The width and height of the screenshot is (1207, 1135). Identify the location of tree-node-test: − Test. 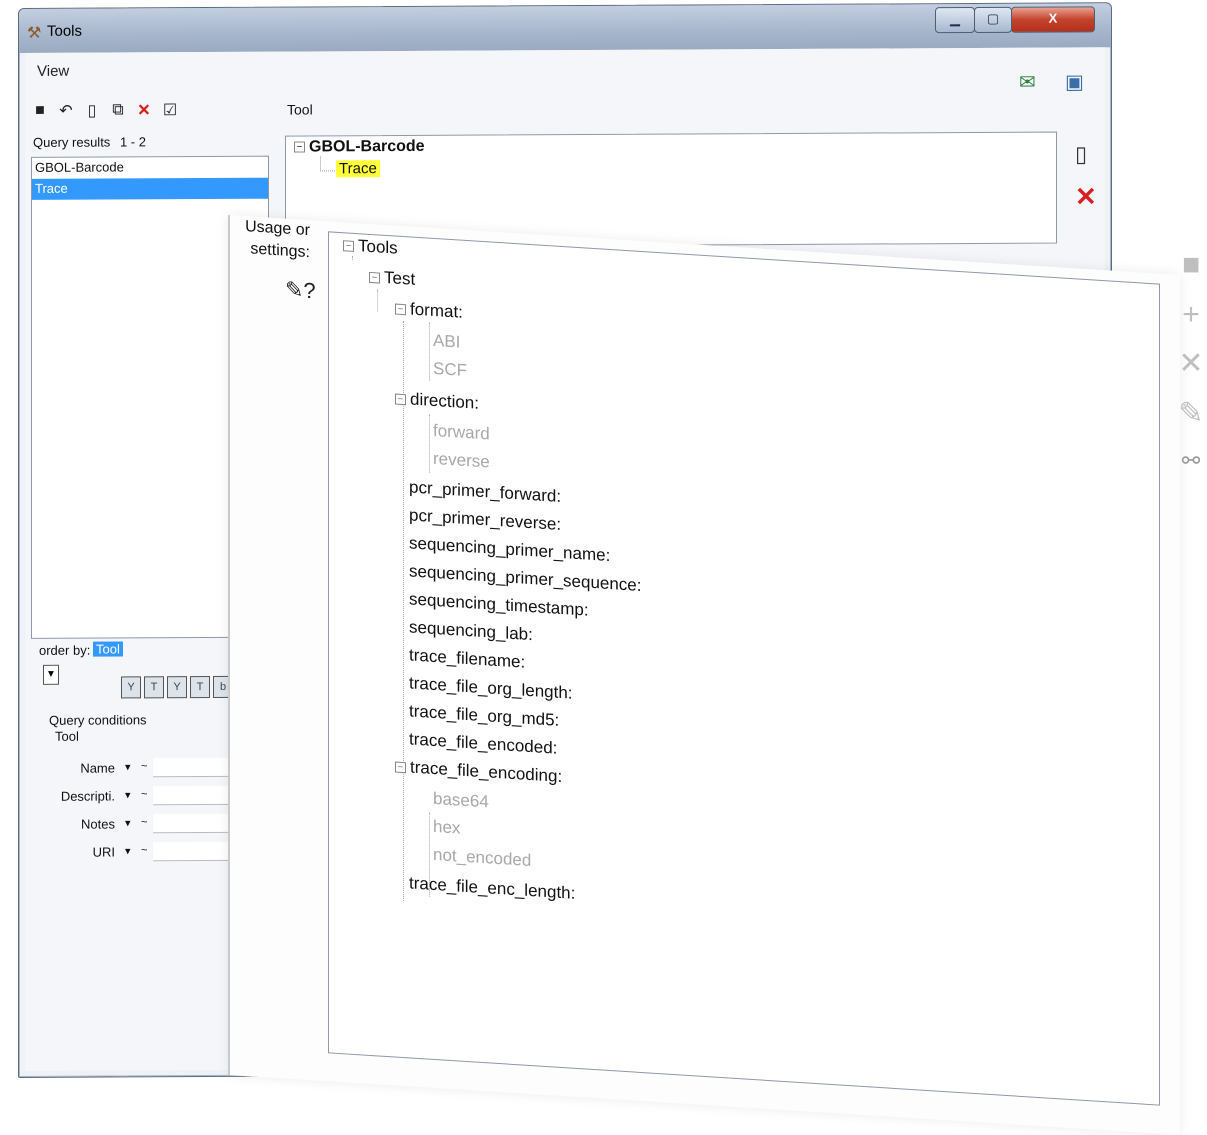
(392, 278).